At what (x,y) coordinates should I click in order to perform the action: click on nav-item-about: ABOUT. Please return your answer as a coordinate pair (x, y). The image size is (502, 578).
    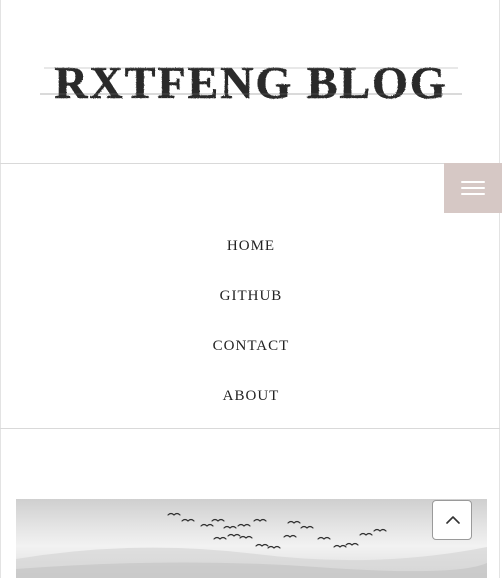
    Looking at the image, I should click on (251, 396).